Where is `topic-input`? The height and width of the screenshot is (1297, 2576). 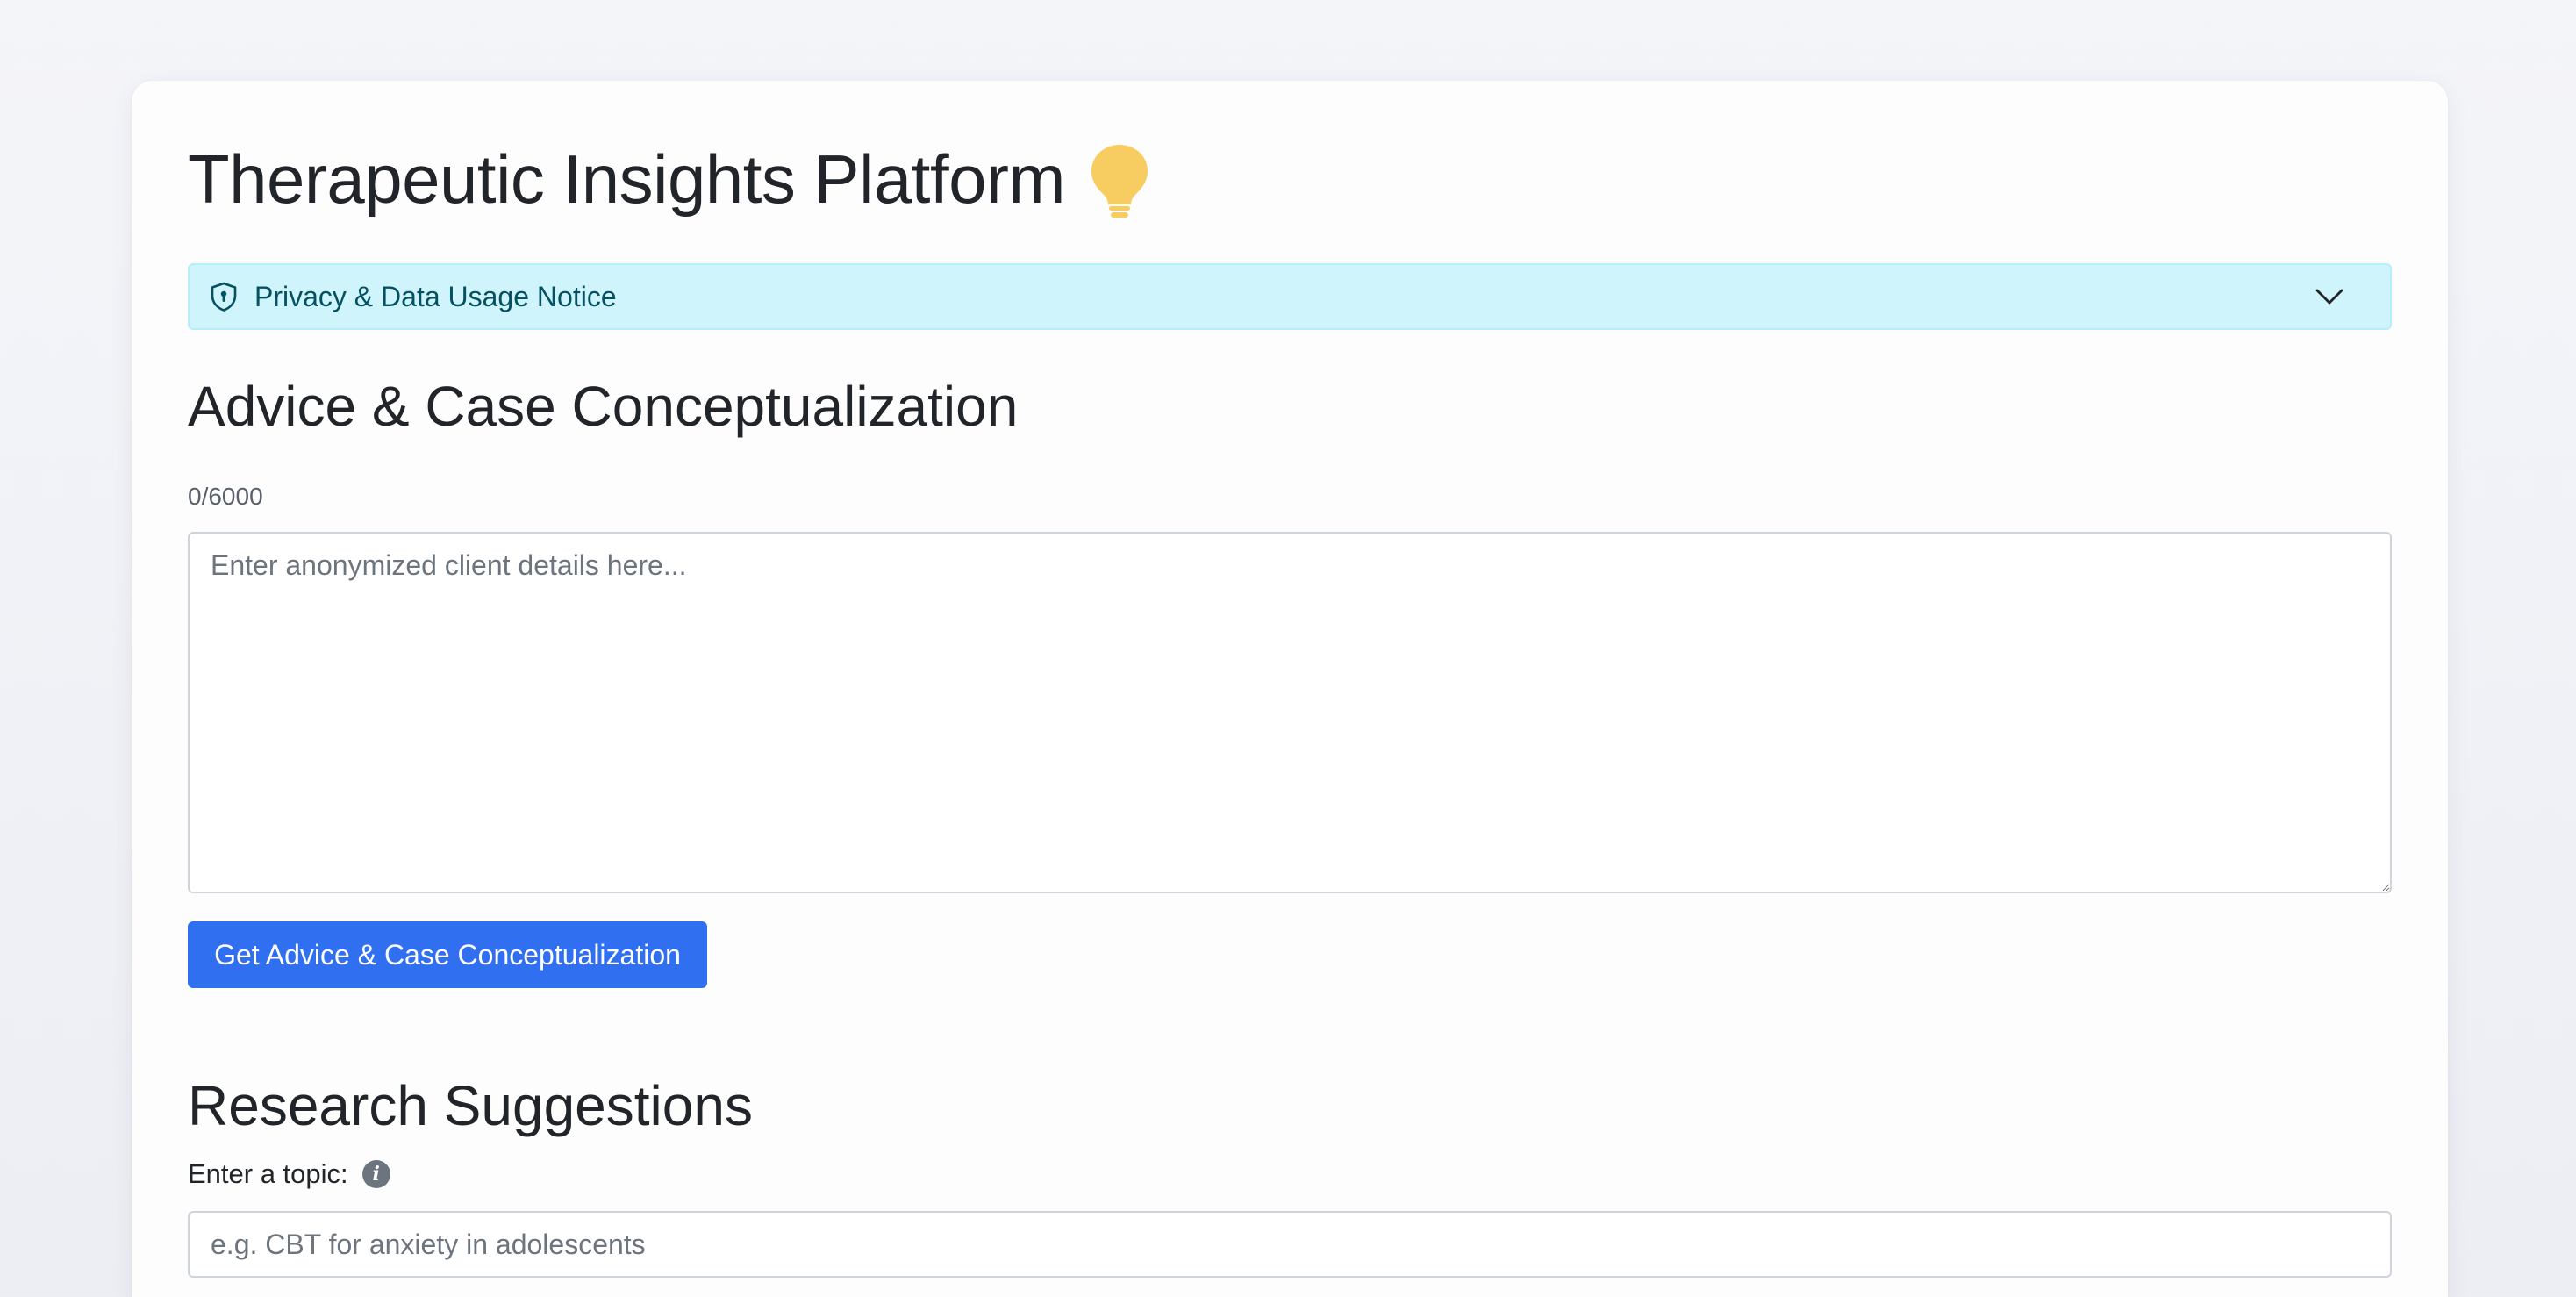
topic-input is located at coordinates (1290, 1245).